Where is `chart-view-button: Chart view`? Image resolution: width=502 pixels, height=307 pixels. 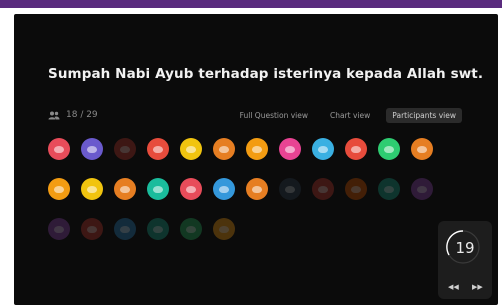 chart-view-button: Chart view is located at coordinates (350, 115).